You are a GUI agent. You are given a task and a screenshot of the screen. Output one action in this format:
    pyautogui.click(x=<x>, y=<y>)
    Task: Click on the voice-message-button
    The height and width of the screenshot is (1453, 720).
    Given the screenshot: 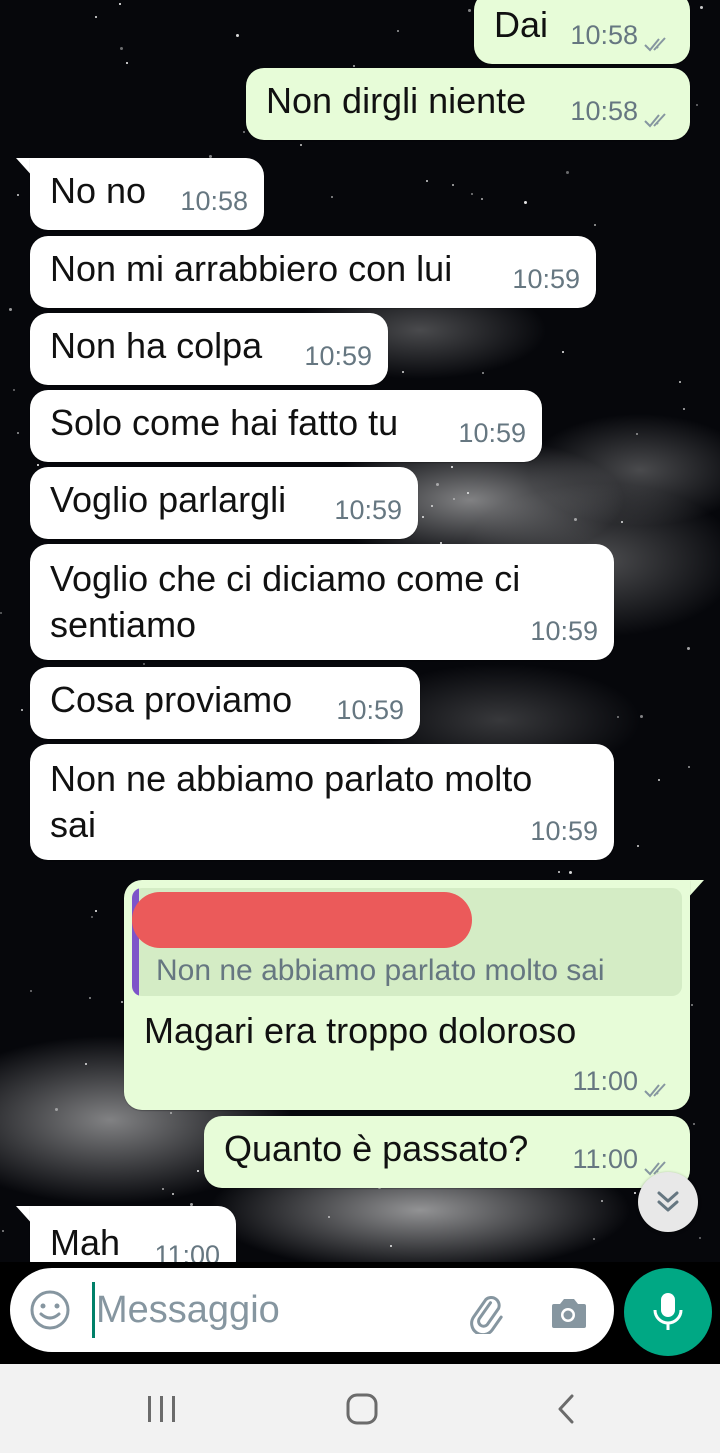 What is the action you would take?
    pyautogui.click(x=668, y=1312)
    